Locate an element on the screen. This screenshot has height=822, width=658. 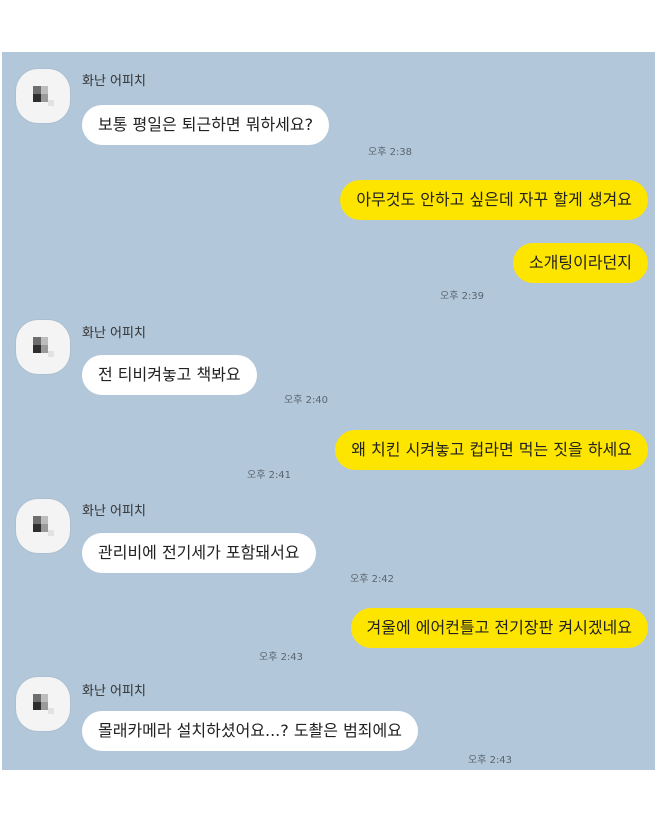
message-bubble: 전 티비켜놓고 책봐요 is located at coordinates (169, 375).